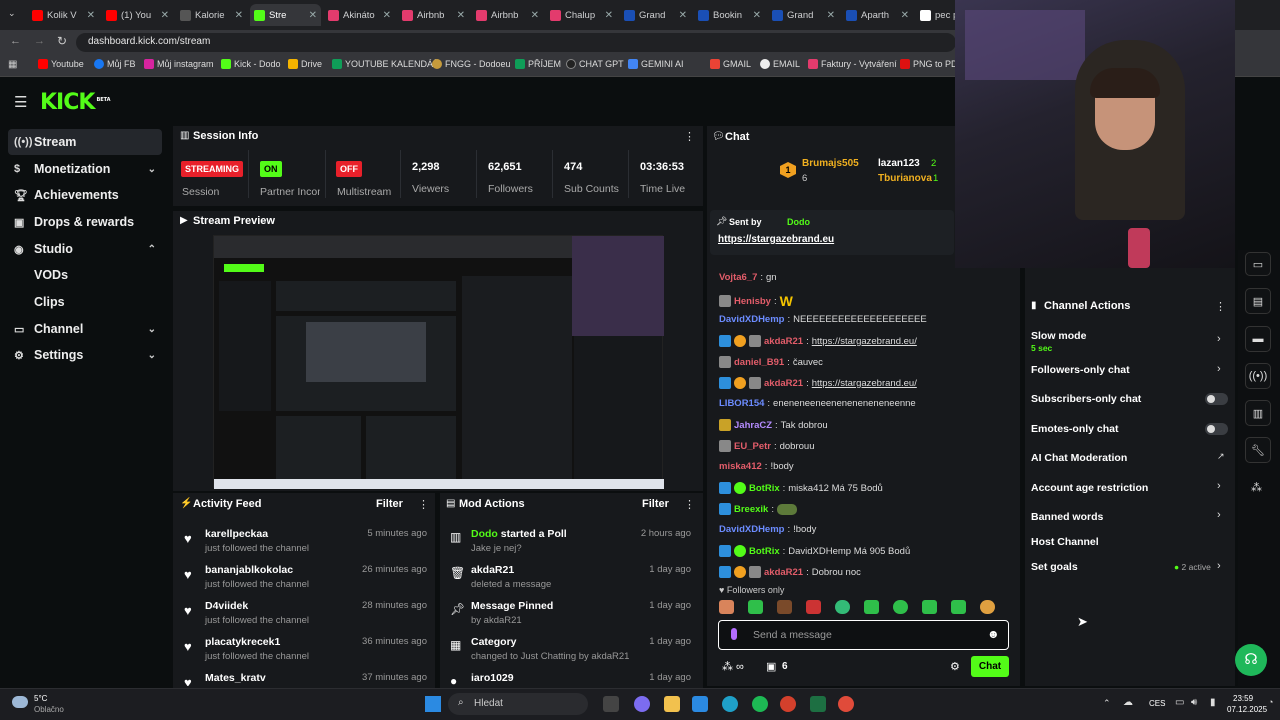 The height and width of the screenshot is (720, 1280). What do you see at coordinates (62, 41) in the screenshot?
I see `reload-icon: ↻` at bounding box center [62, 41].